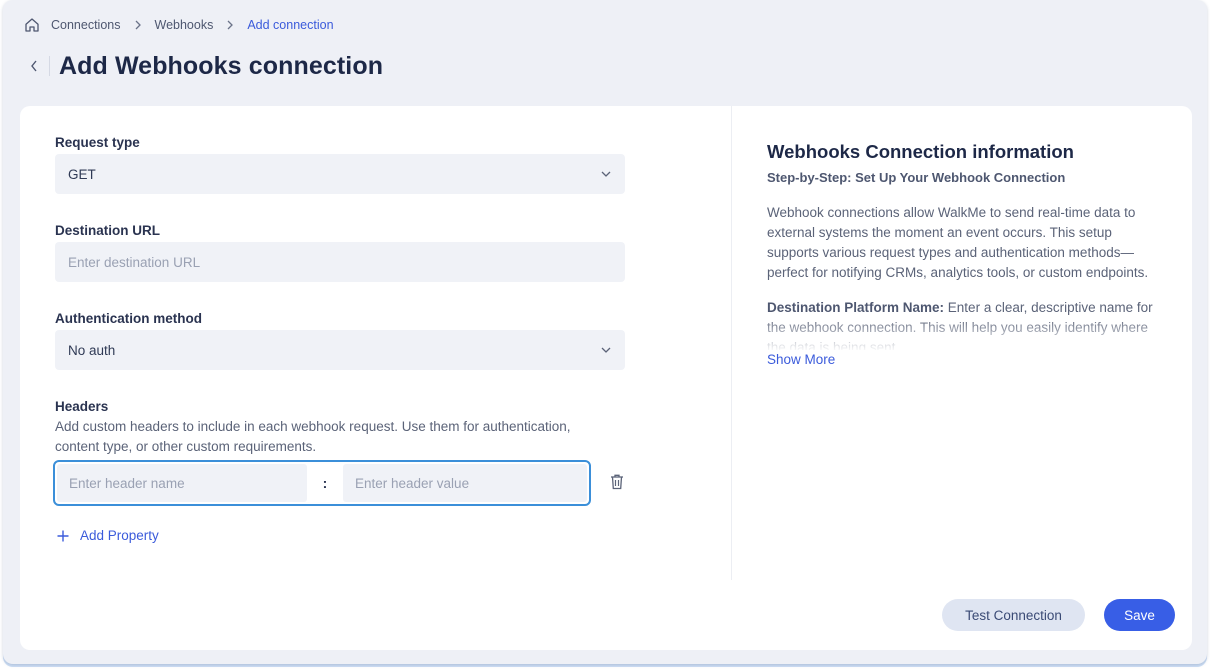  Describe the element at coordinates (97, 142) in the screenshot. I see `request-type-label: Request type` at that location.